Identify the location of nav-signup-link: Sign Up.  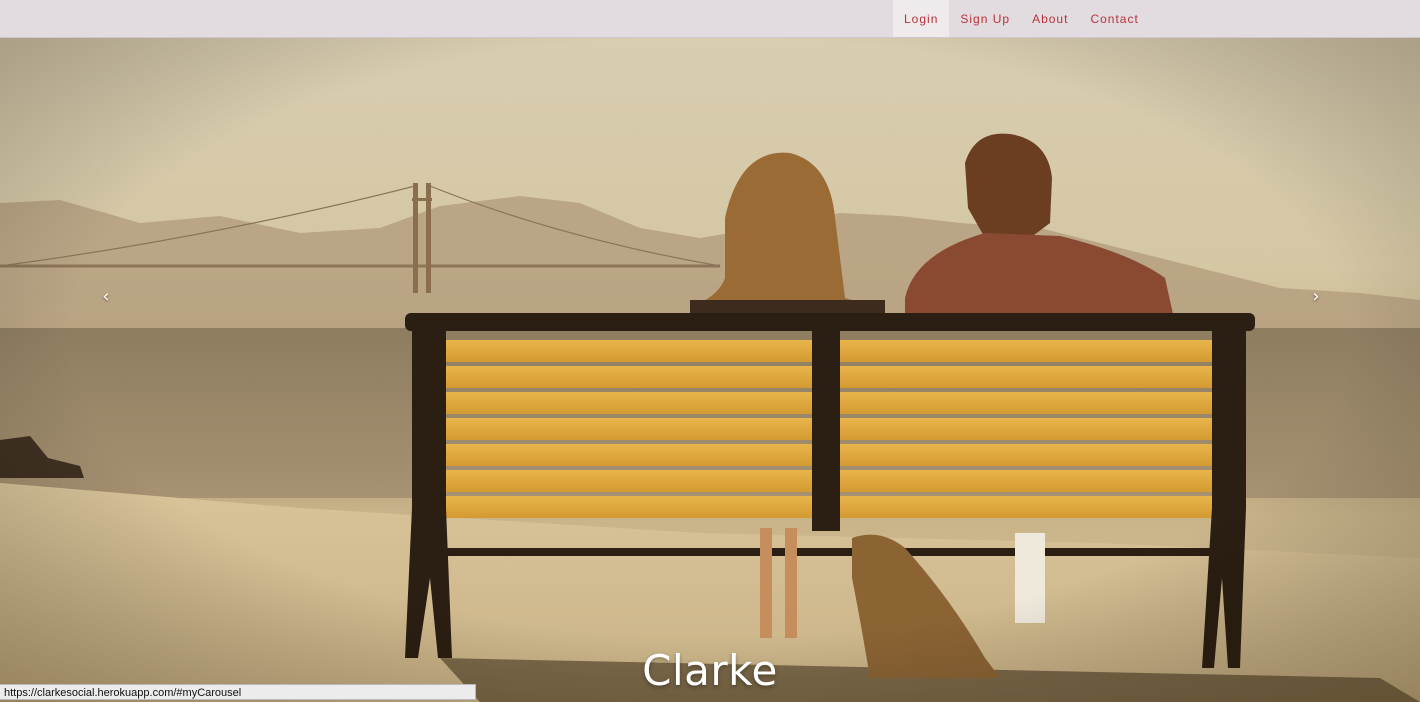
(985, 18).